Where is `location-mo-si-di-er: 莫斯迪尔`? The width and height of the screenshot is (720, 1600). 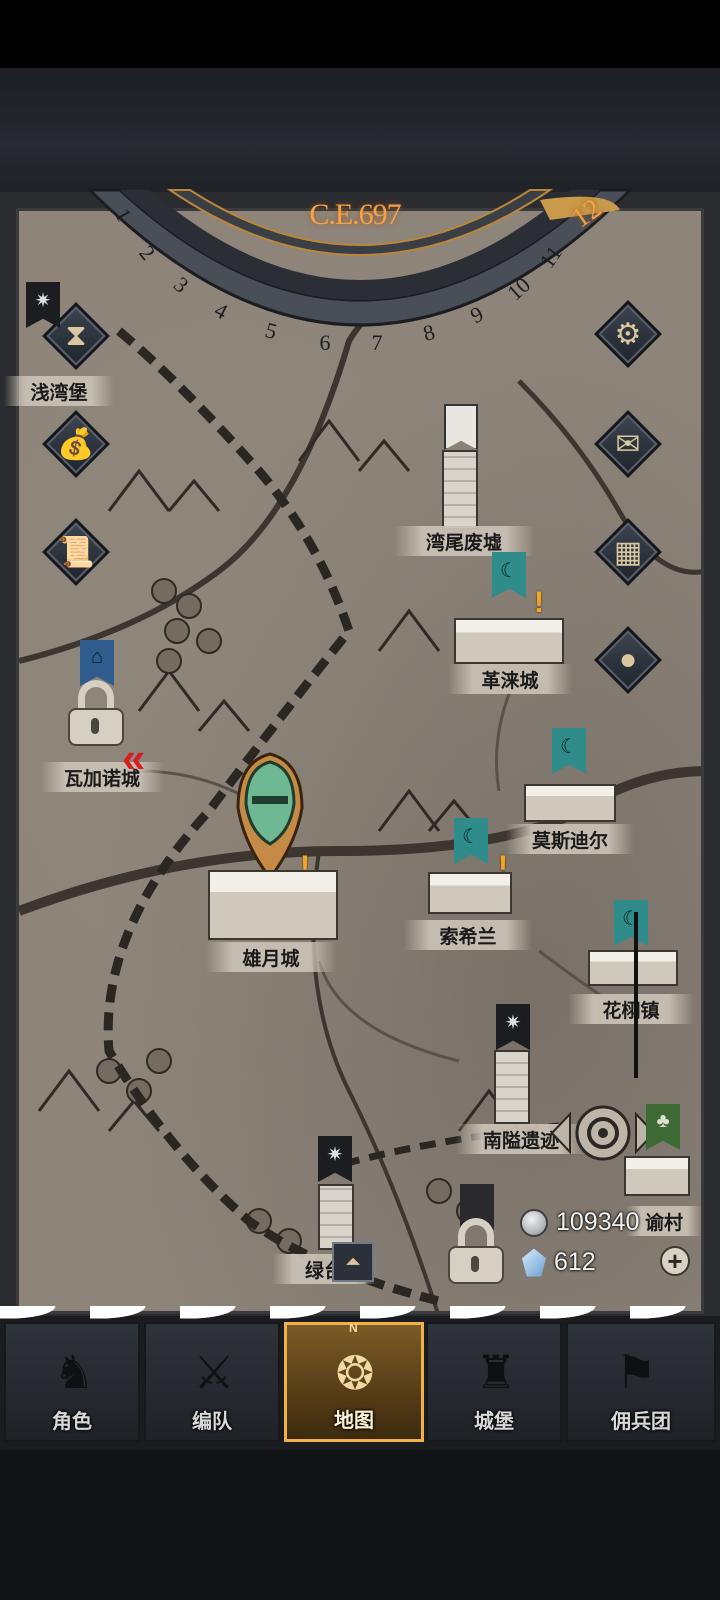
location-mo-si-di-er: 莫斯迪尔 is located at coordinates (570, 839).